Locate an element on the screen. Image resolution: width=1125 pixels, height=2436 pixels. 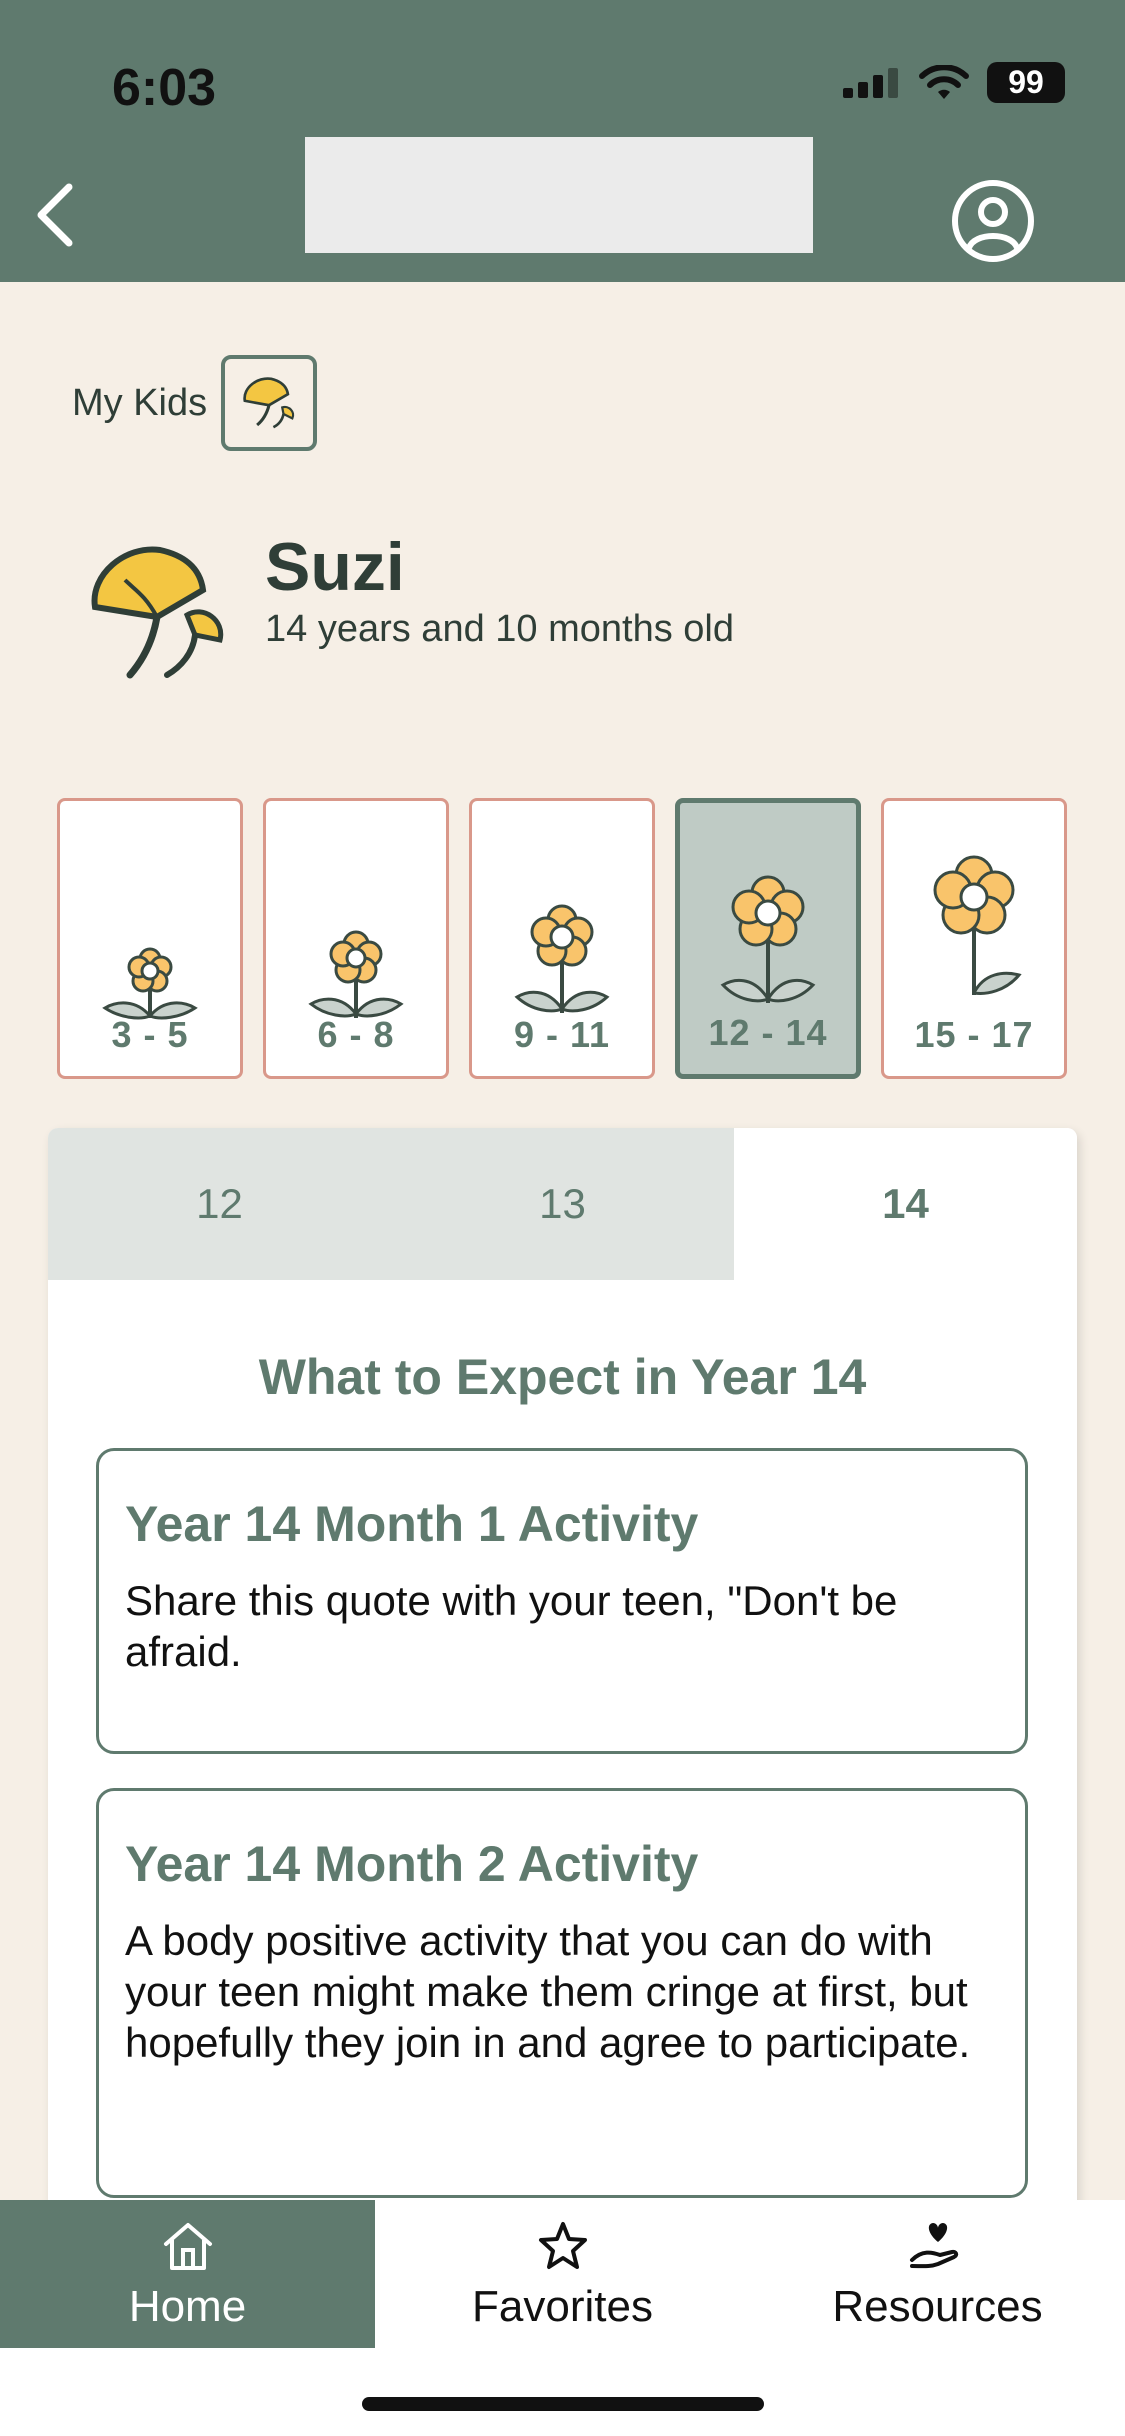
age-card-label: 15 - 17 is located at coordinates (974, 1034).